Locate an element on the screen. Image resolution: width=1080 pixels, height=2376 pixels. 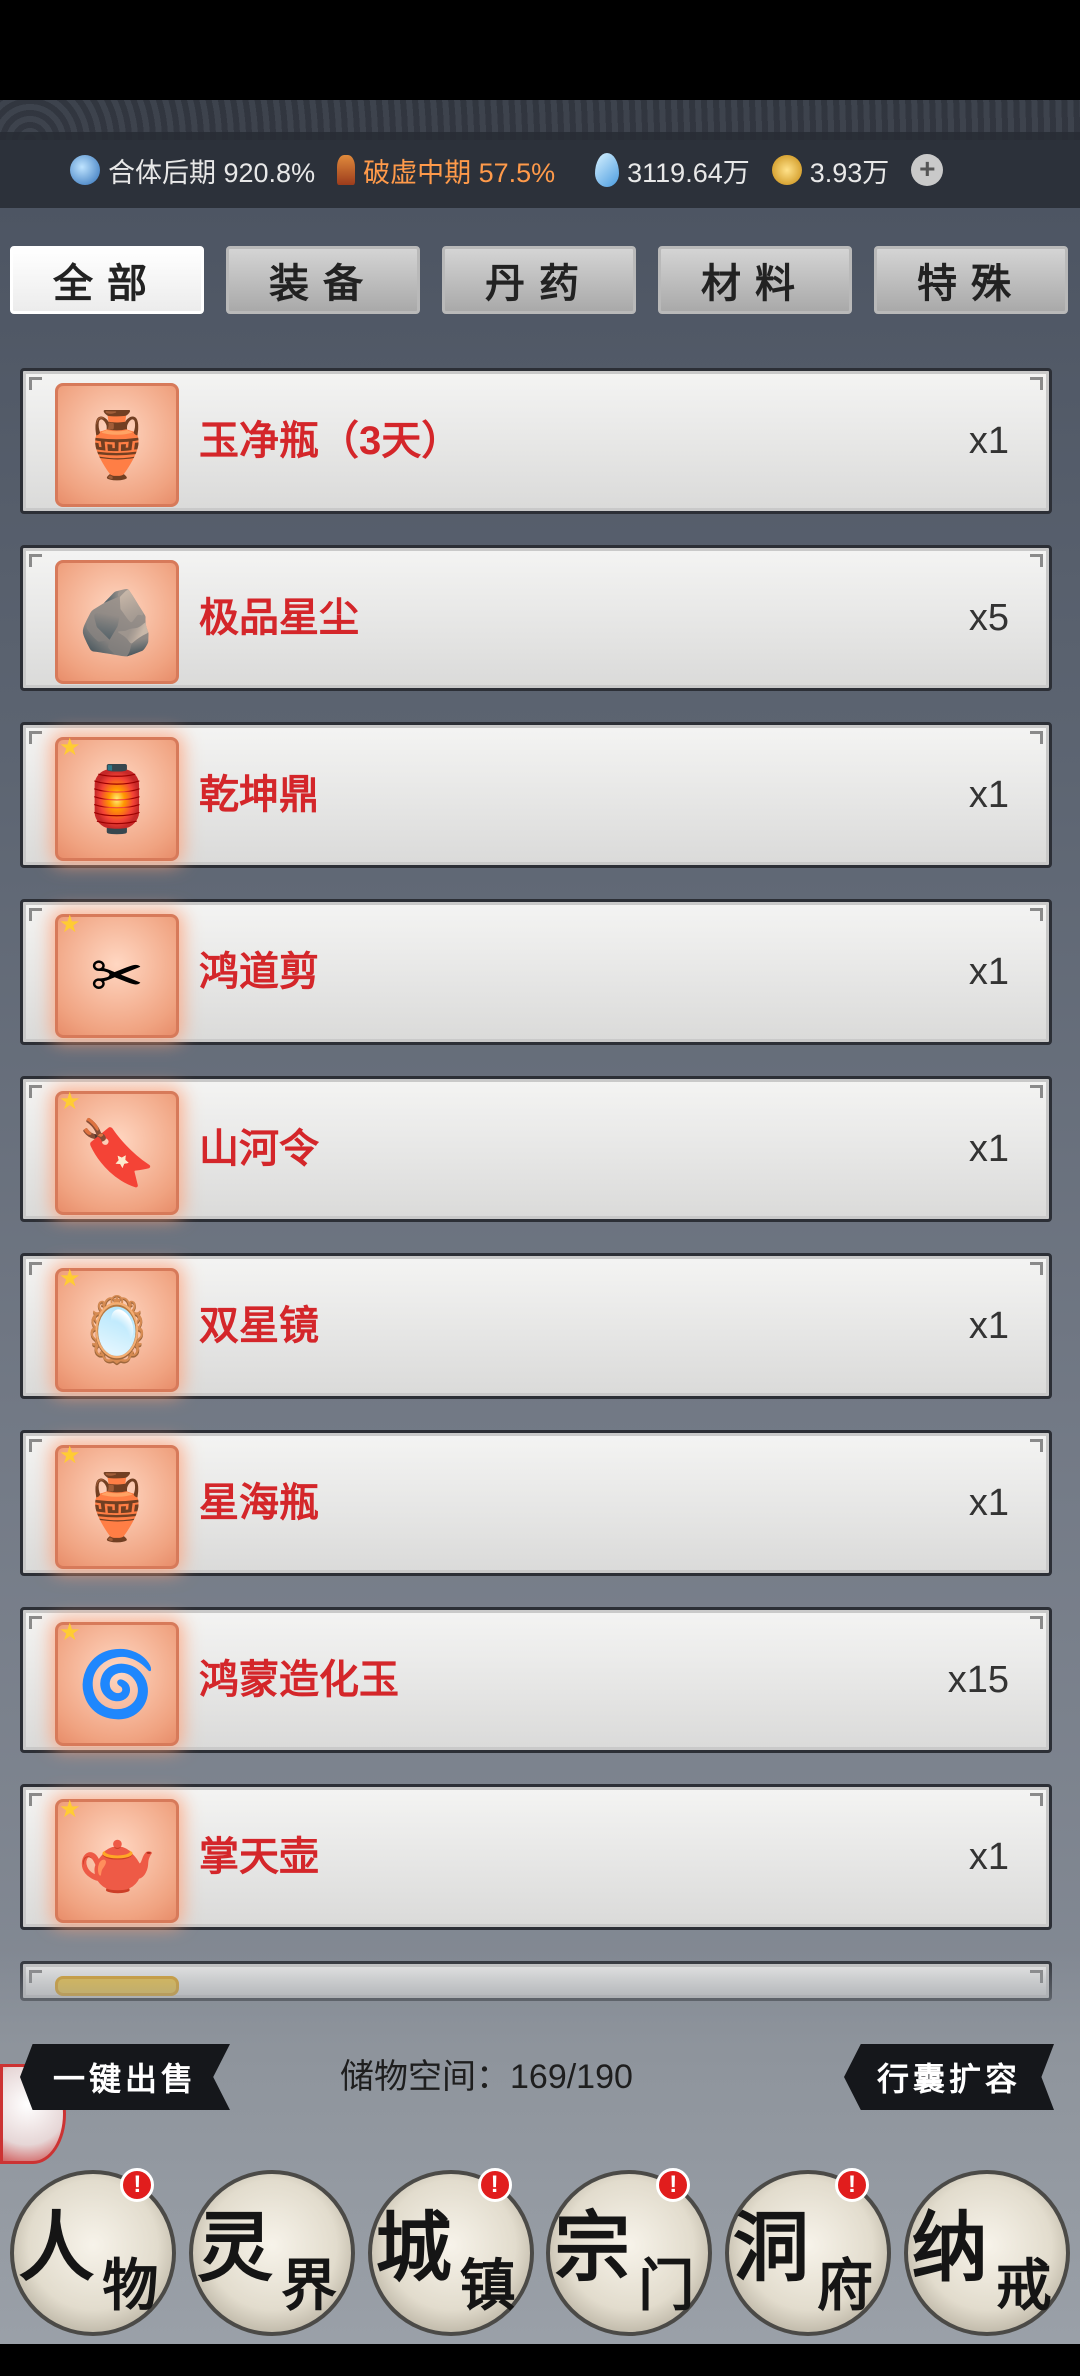
breakthrough-resource: 破虚中期 57.5% is located at coordinates (446, 170).